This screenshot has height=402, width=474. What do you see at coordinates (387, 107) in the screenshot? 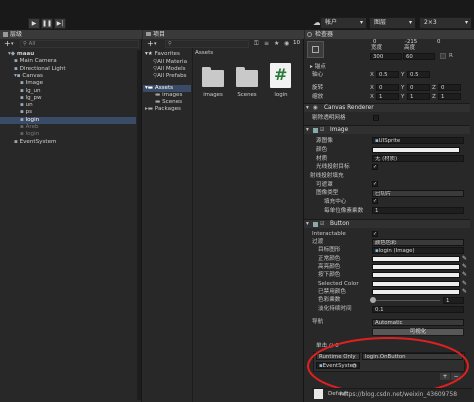
I see `canvas-renderer-header: ▾ ◉ Canvas Renderer` at bounding box center [387, 107].